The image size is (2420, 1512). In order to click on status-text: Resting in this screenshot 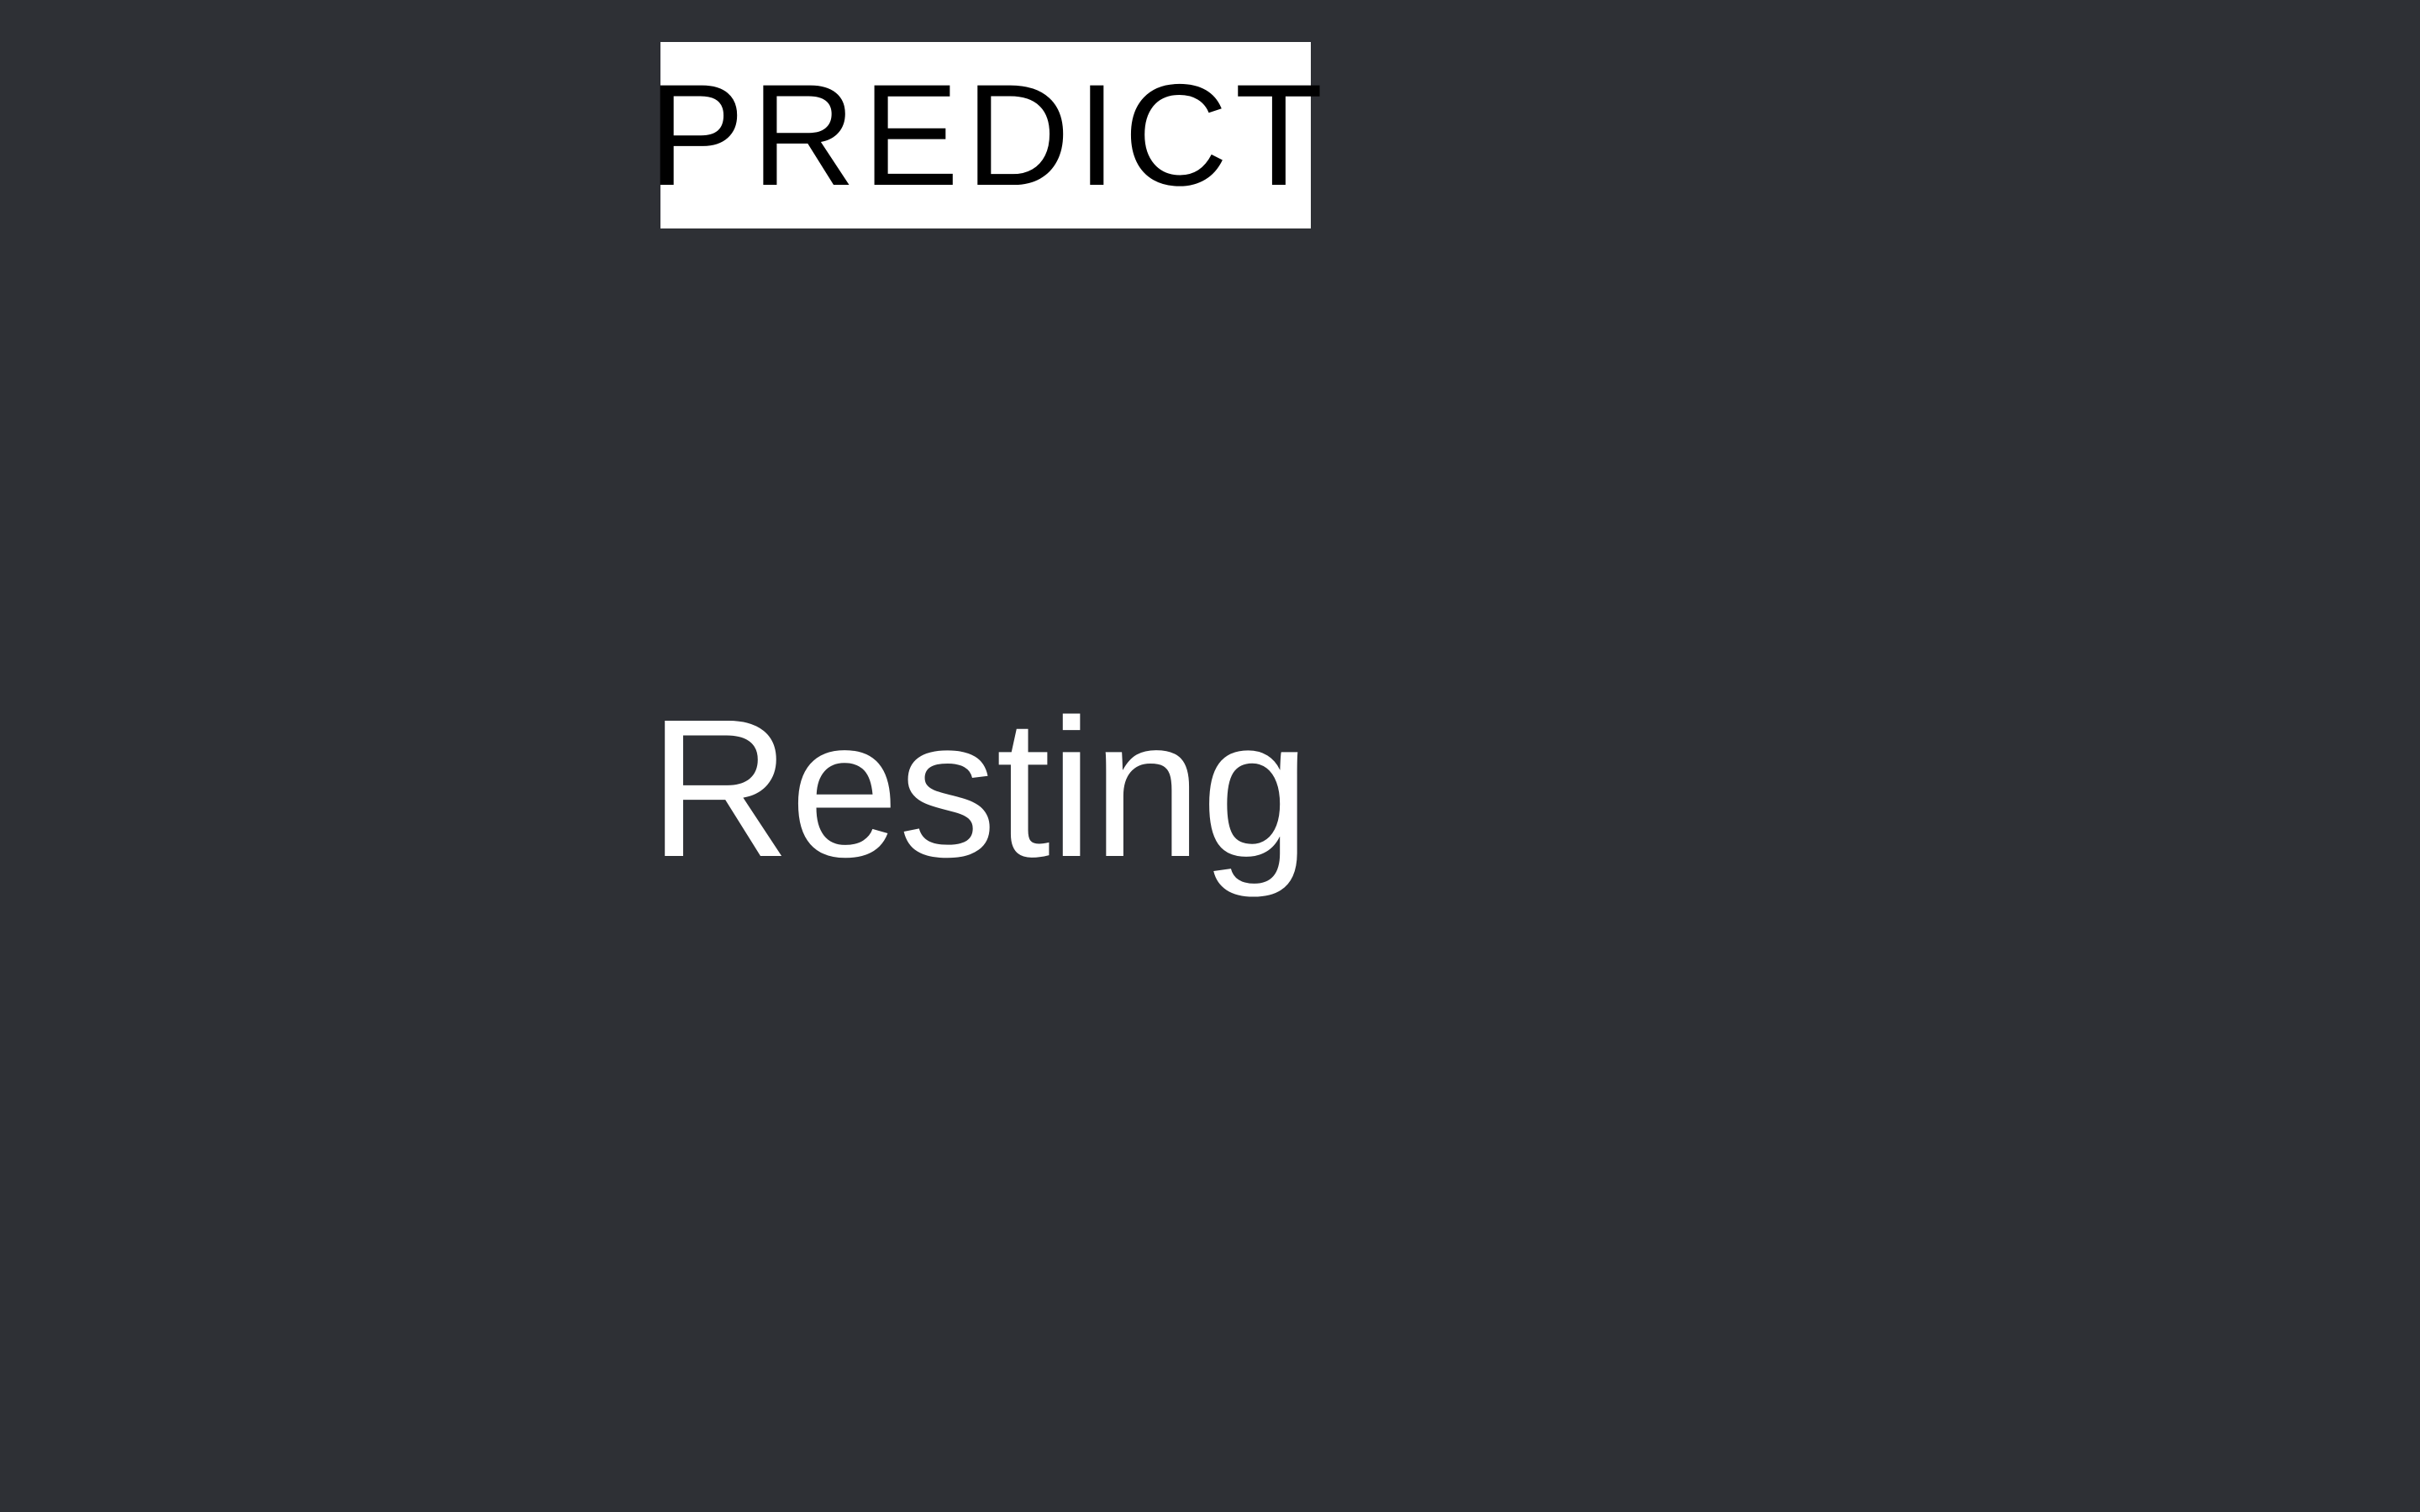, I will do `click(980, 788)`.